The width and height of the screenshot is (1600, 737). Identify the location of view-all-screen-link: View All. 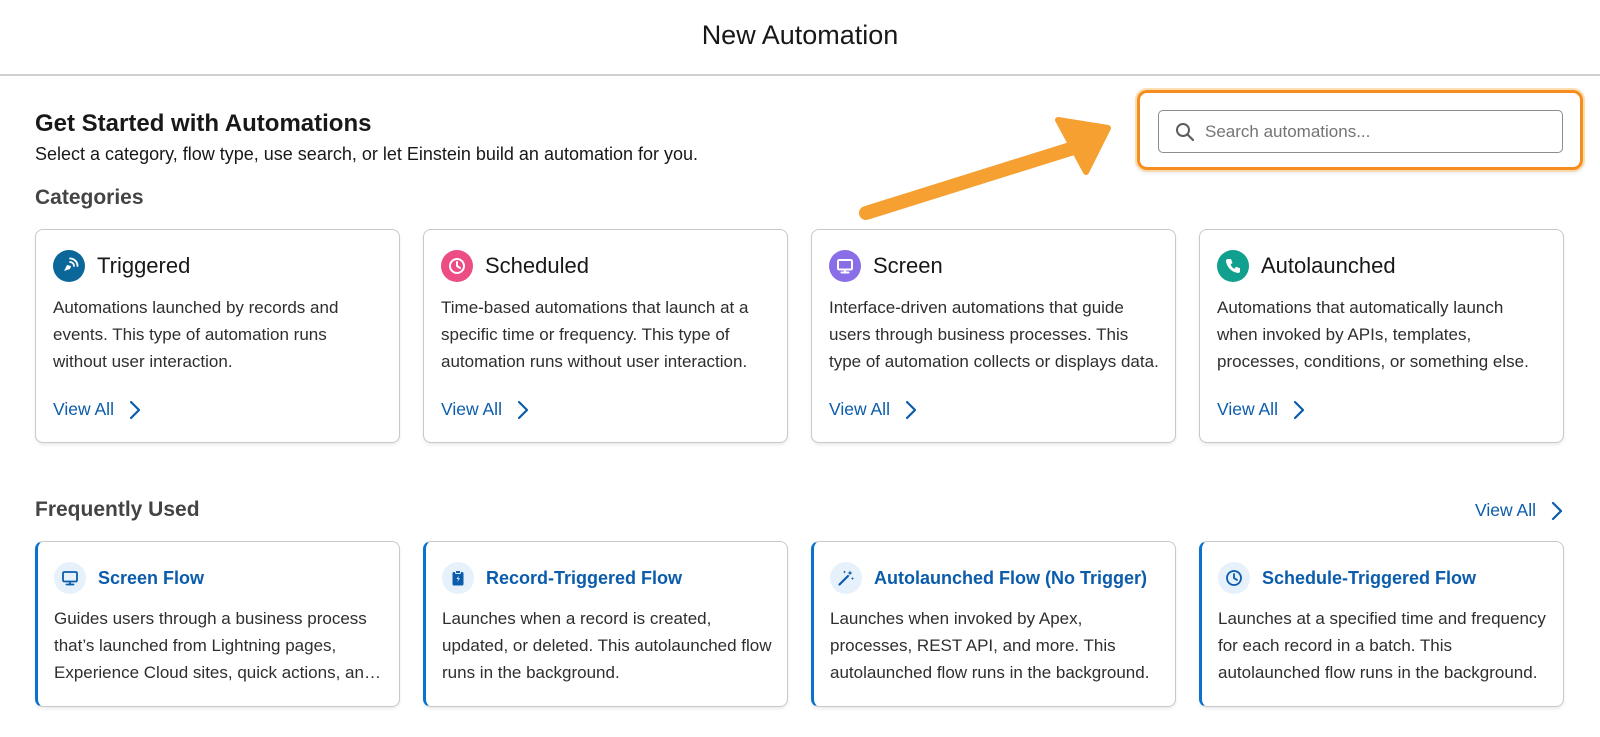
(873, 409).